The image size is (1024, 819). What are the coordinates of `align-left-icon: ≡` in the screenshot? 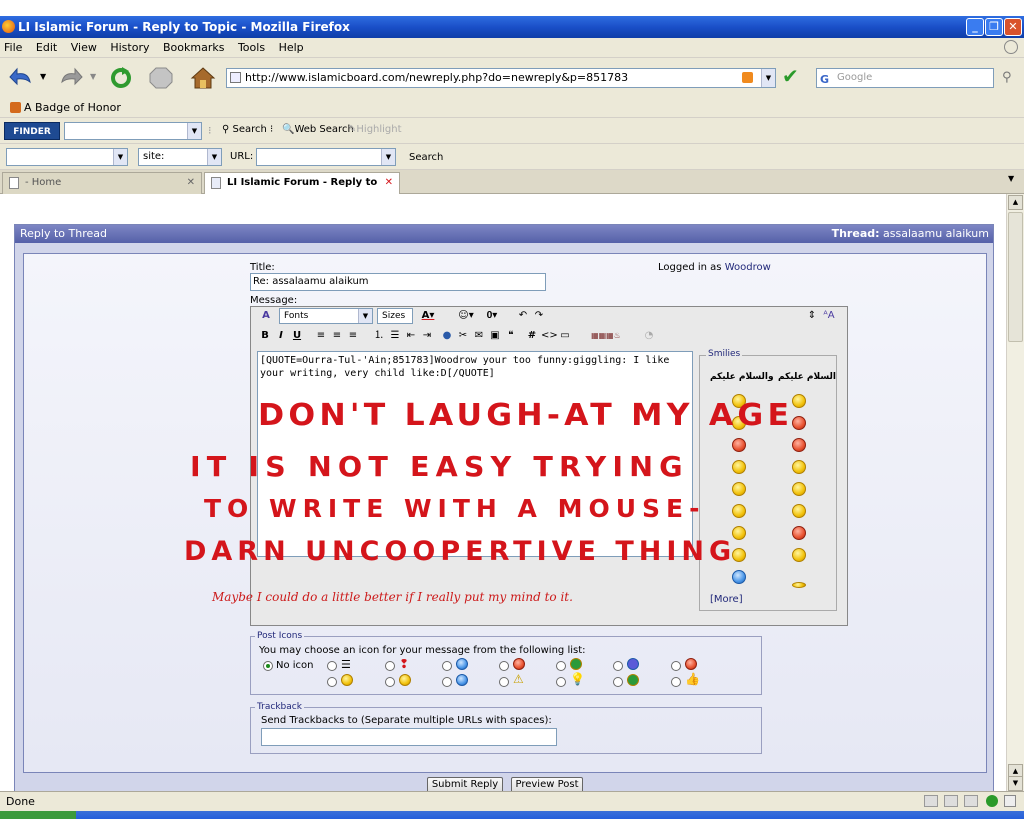 It's located at (321, 336).